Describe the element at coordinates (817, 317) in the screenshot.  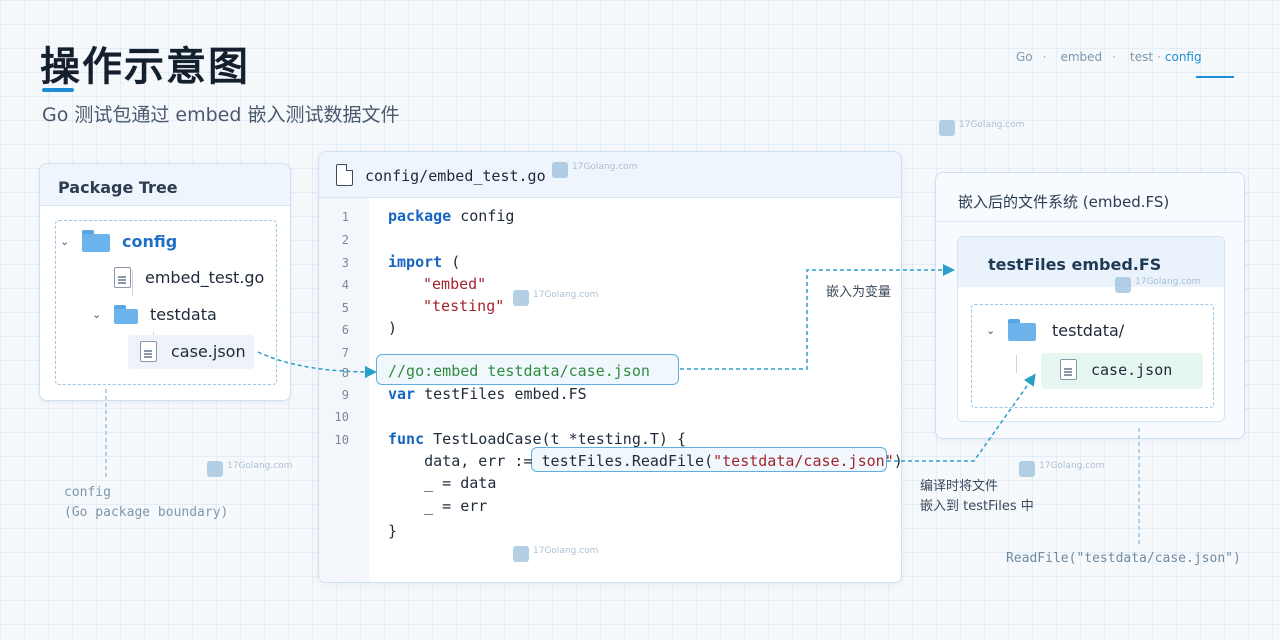
I see `directive-to-fs-arrow` at that location.